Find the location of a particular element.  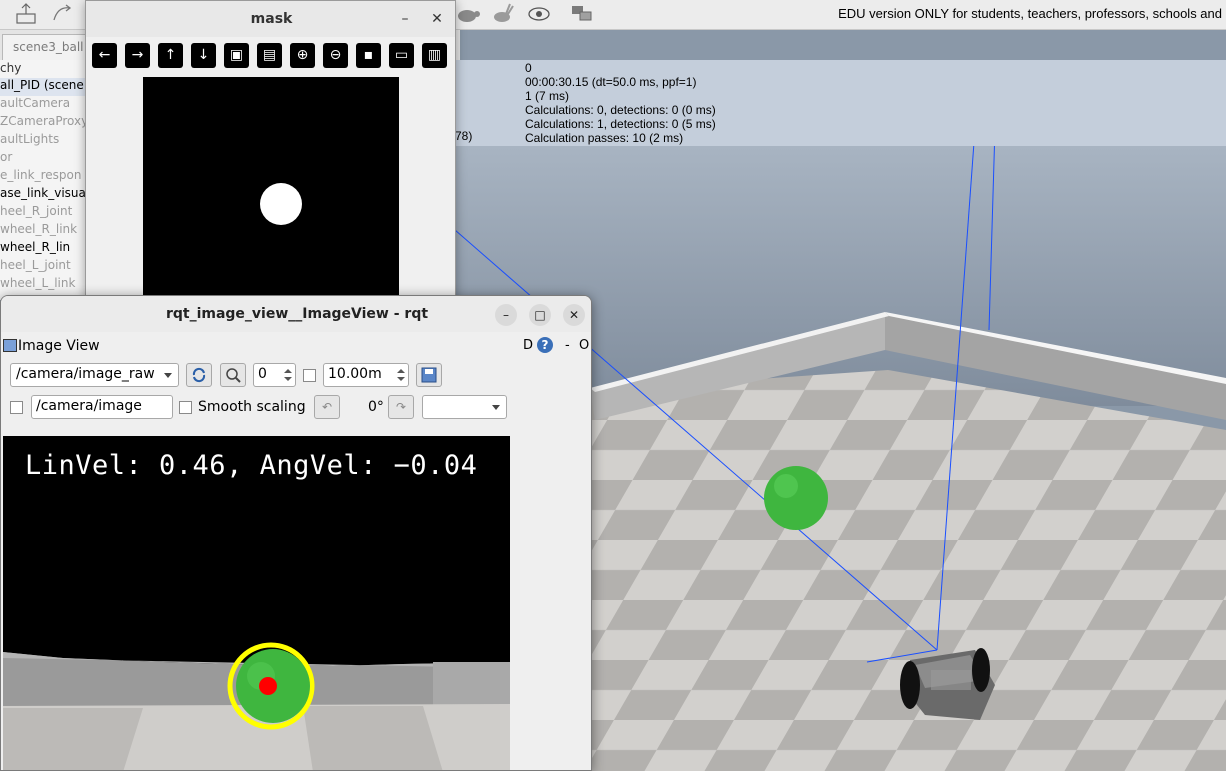

scene-tab: scene3_ball is located at coordinates (47, 47).